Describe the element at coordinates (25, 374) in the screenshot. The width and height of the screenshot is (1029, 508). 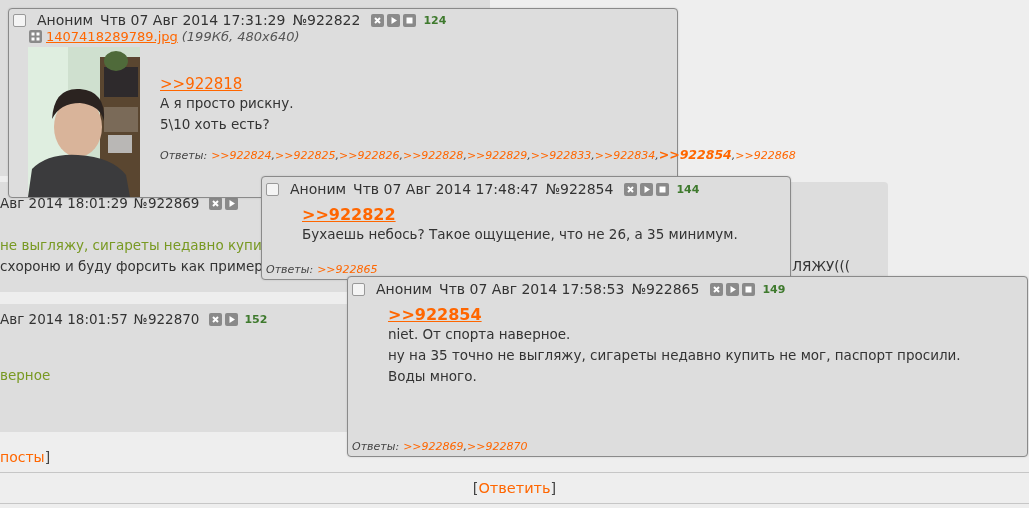
I see `greentext-line: верное` at that location.